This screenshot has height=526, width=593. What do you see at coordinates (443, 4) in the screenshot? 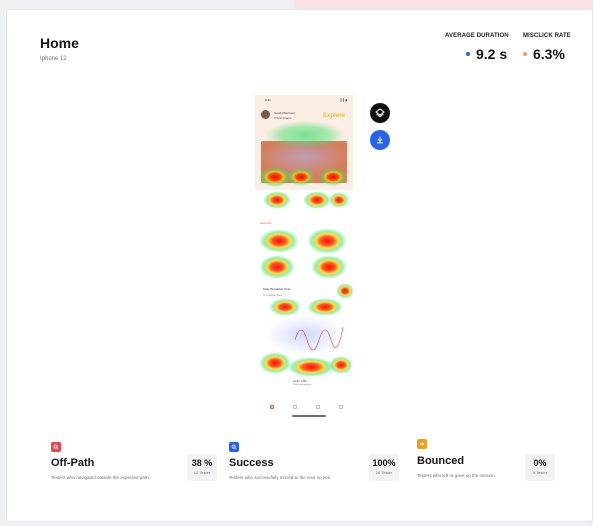
I see `top-banner-strip` at bounding box center [443, 4].